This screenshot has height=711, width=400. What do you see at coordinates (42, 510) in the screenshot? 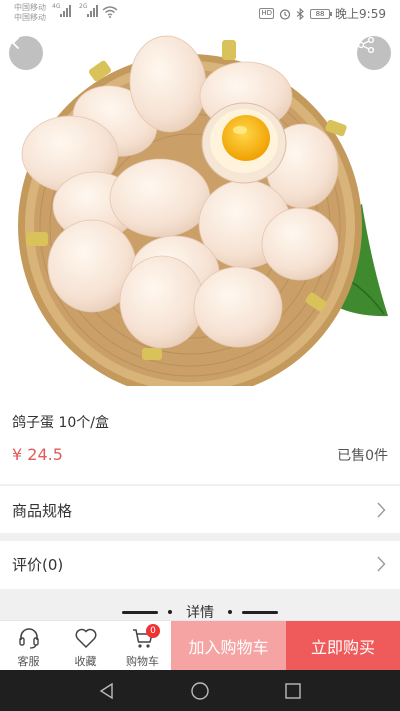
I see `specs-label: 商品规格` at bounding box center [42, 510].